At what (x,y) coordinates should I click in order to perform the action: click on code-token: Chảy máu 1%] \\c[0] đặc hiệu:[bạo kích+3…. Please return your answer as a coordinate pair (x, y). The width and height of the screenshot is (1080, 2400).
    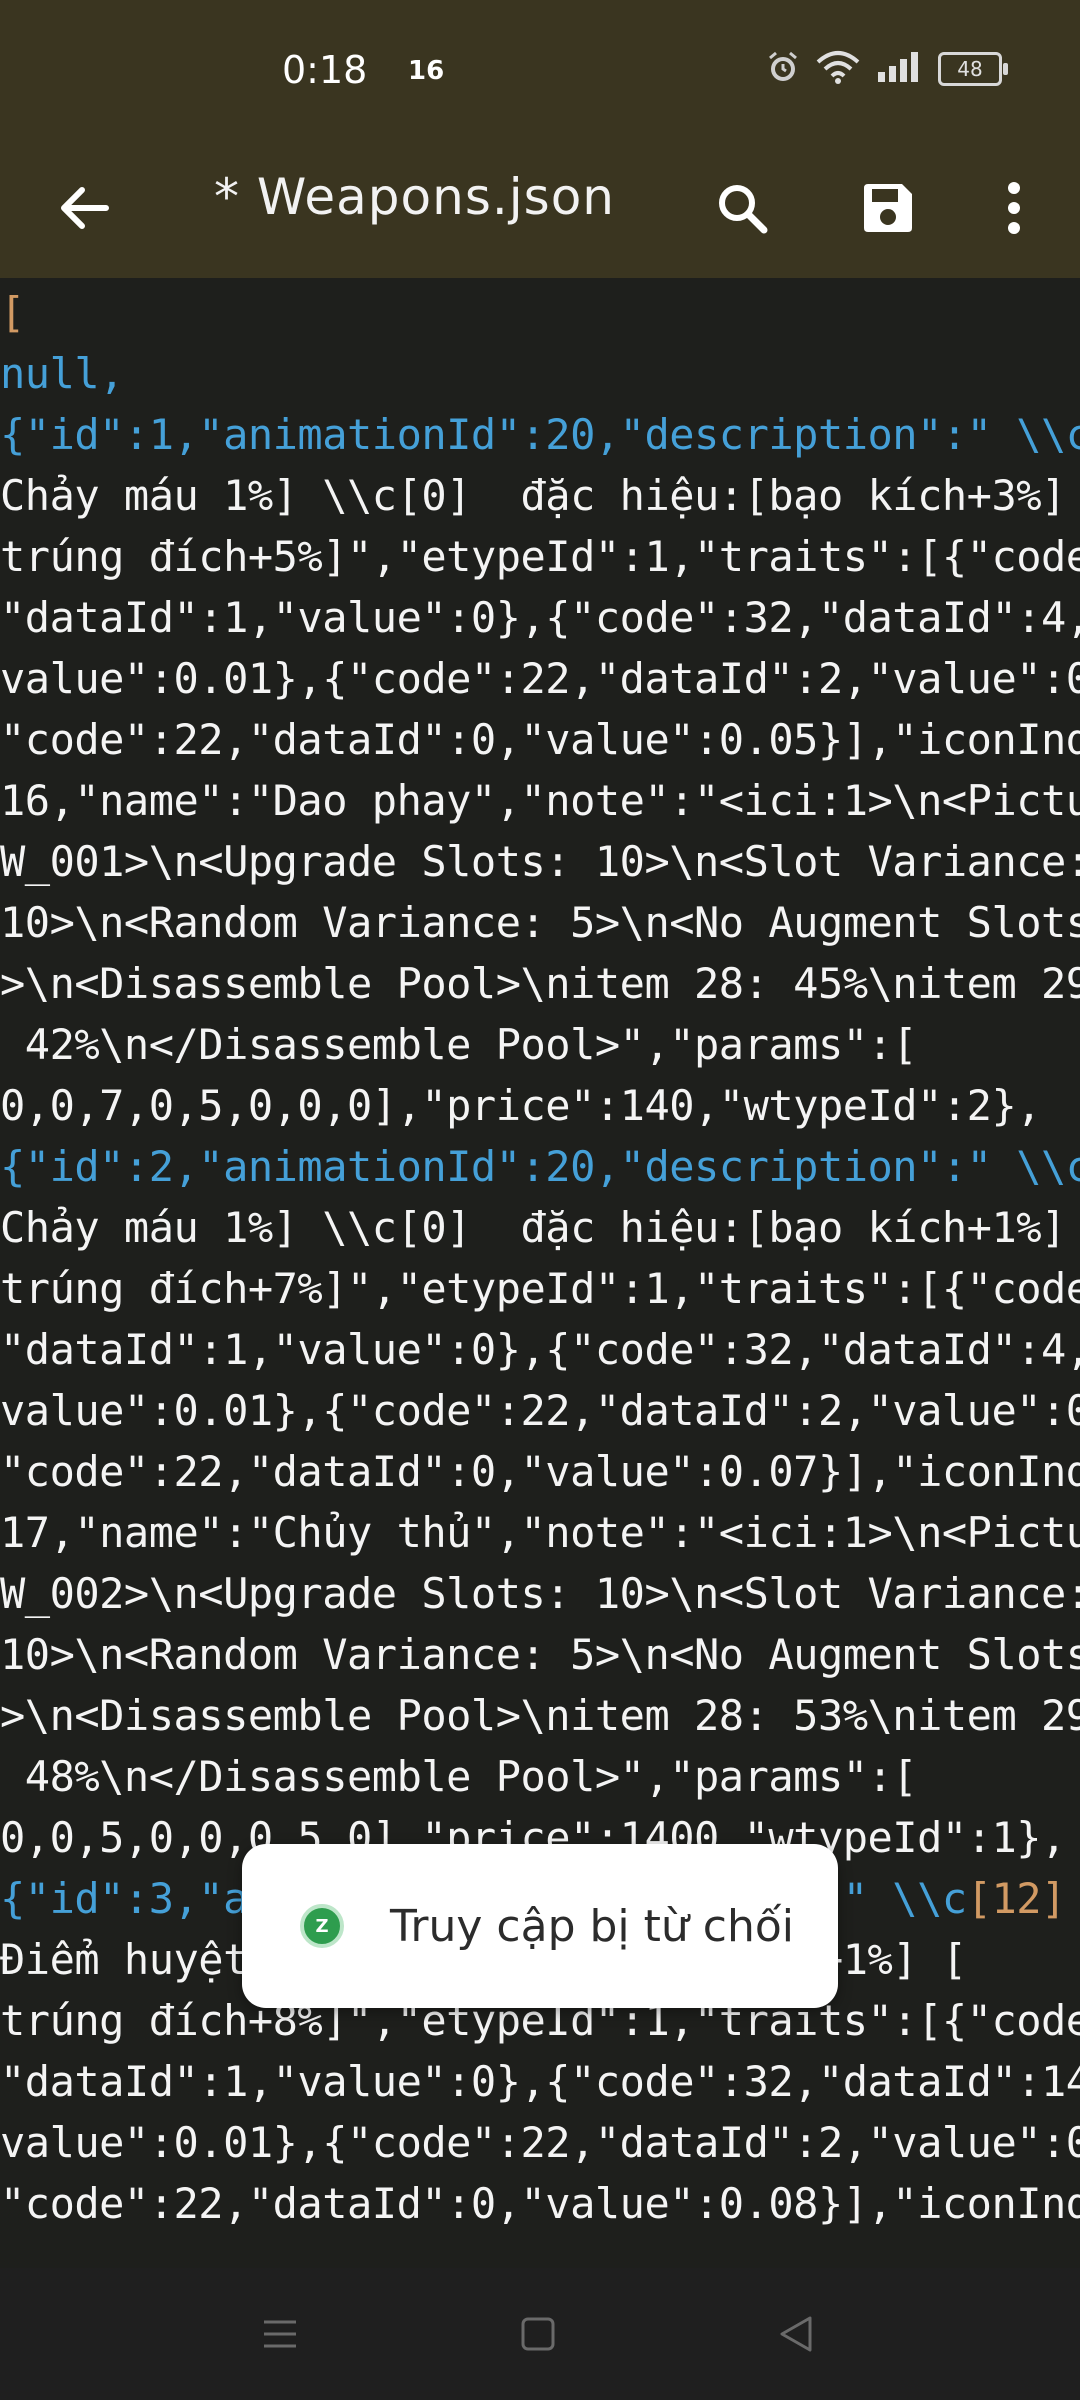
    Looking at the image, I should click on (540, 495).